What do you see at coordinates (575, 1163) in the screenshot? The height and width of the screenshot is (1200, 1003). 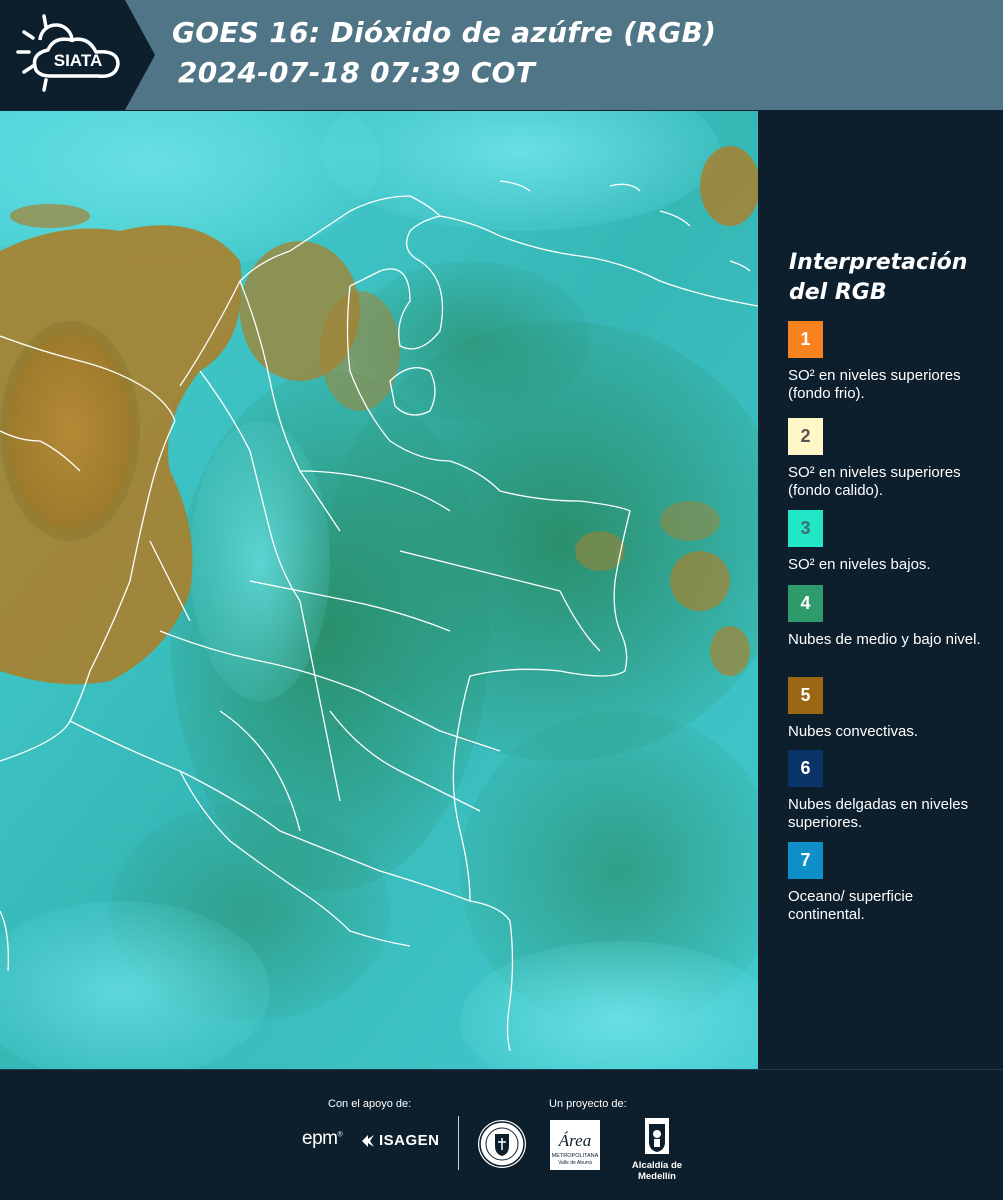 I see `svg-text: Valle de Aburrá` at bounding box center [575, 1163].